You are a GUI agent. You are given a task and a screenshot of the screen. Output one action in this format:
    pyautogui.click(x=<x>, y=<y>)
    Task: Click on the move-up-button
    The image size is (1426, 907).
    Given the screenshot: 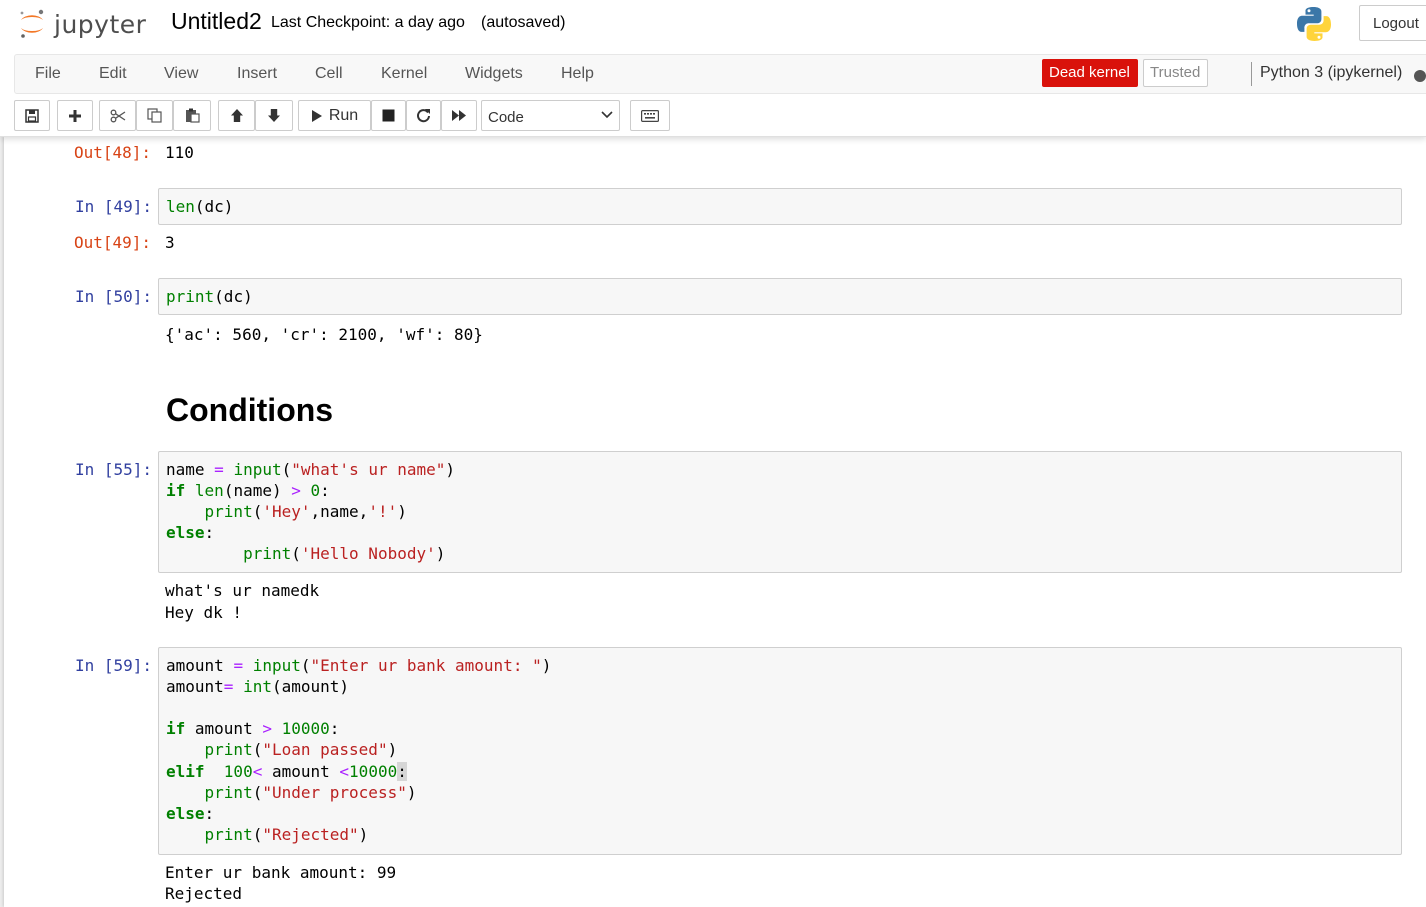 What is the action you would take?
    pyautogui.click(x=236, y=115)
    